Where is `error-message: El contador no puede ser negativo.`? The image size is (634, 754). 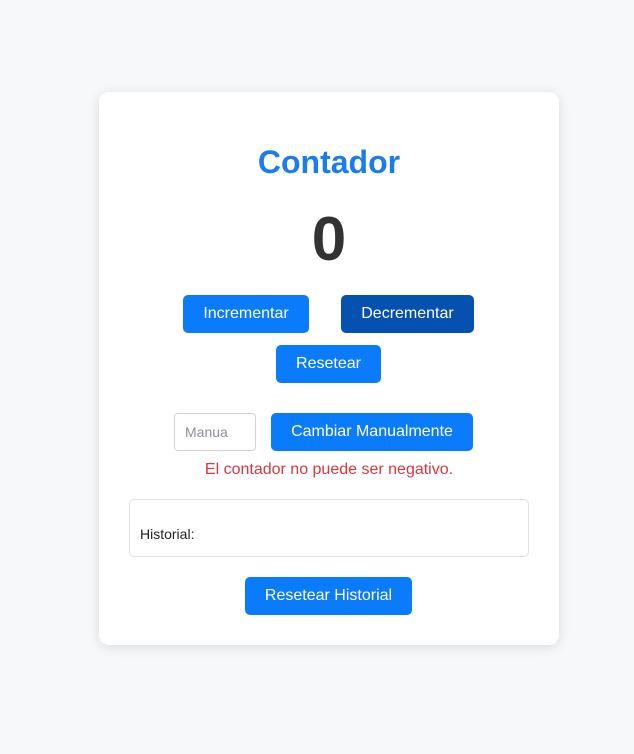 error-message: El contador no puede ser negativo. is located at coordinates (329, 469).